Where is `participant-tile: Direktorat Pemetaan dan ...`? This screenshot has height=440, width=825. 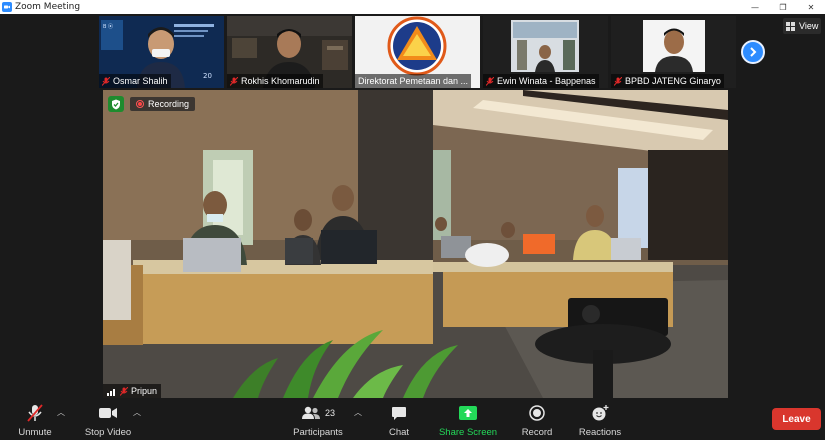
participant-tile: Direktorat Pemetaan dan ... is located at coordinates (417, 52).